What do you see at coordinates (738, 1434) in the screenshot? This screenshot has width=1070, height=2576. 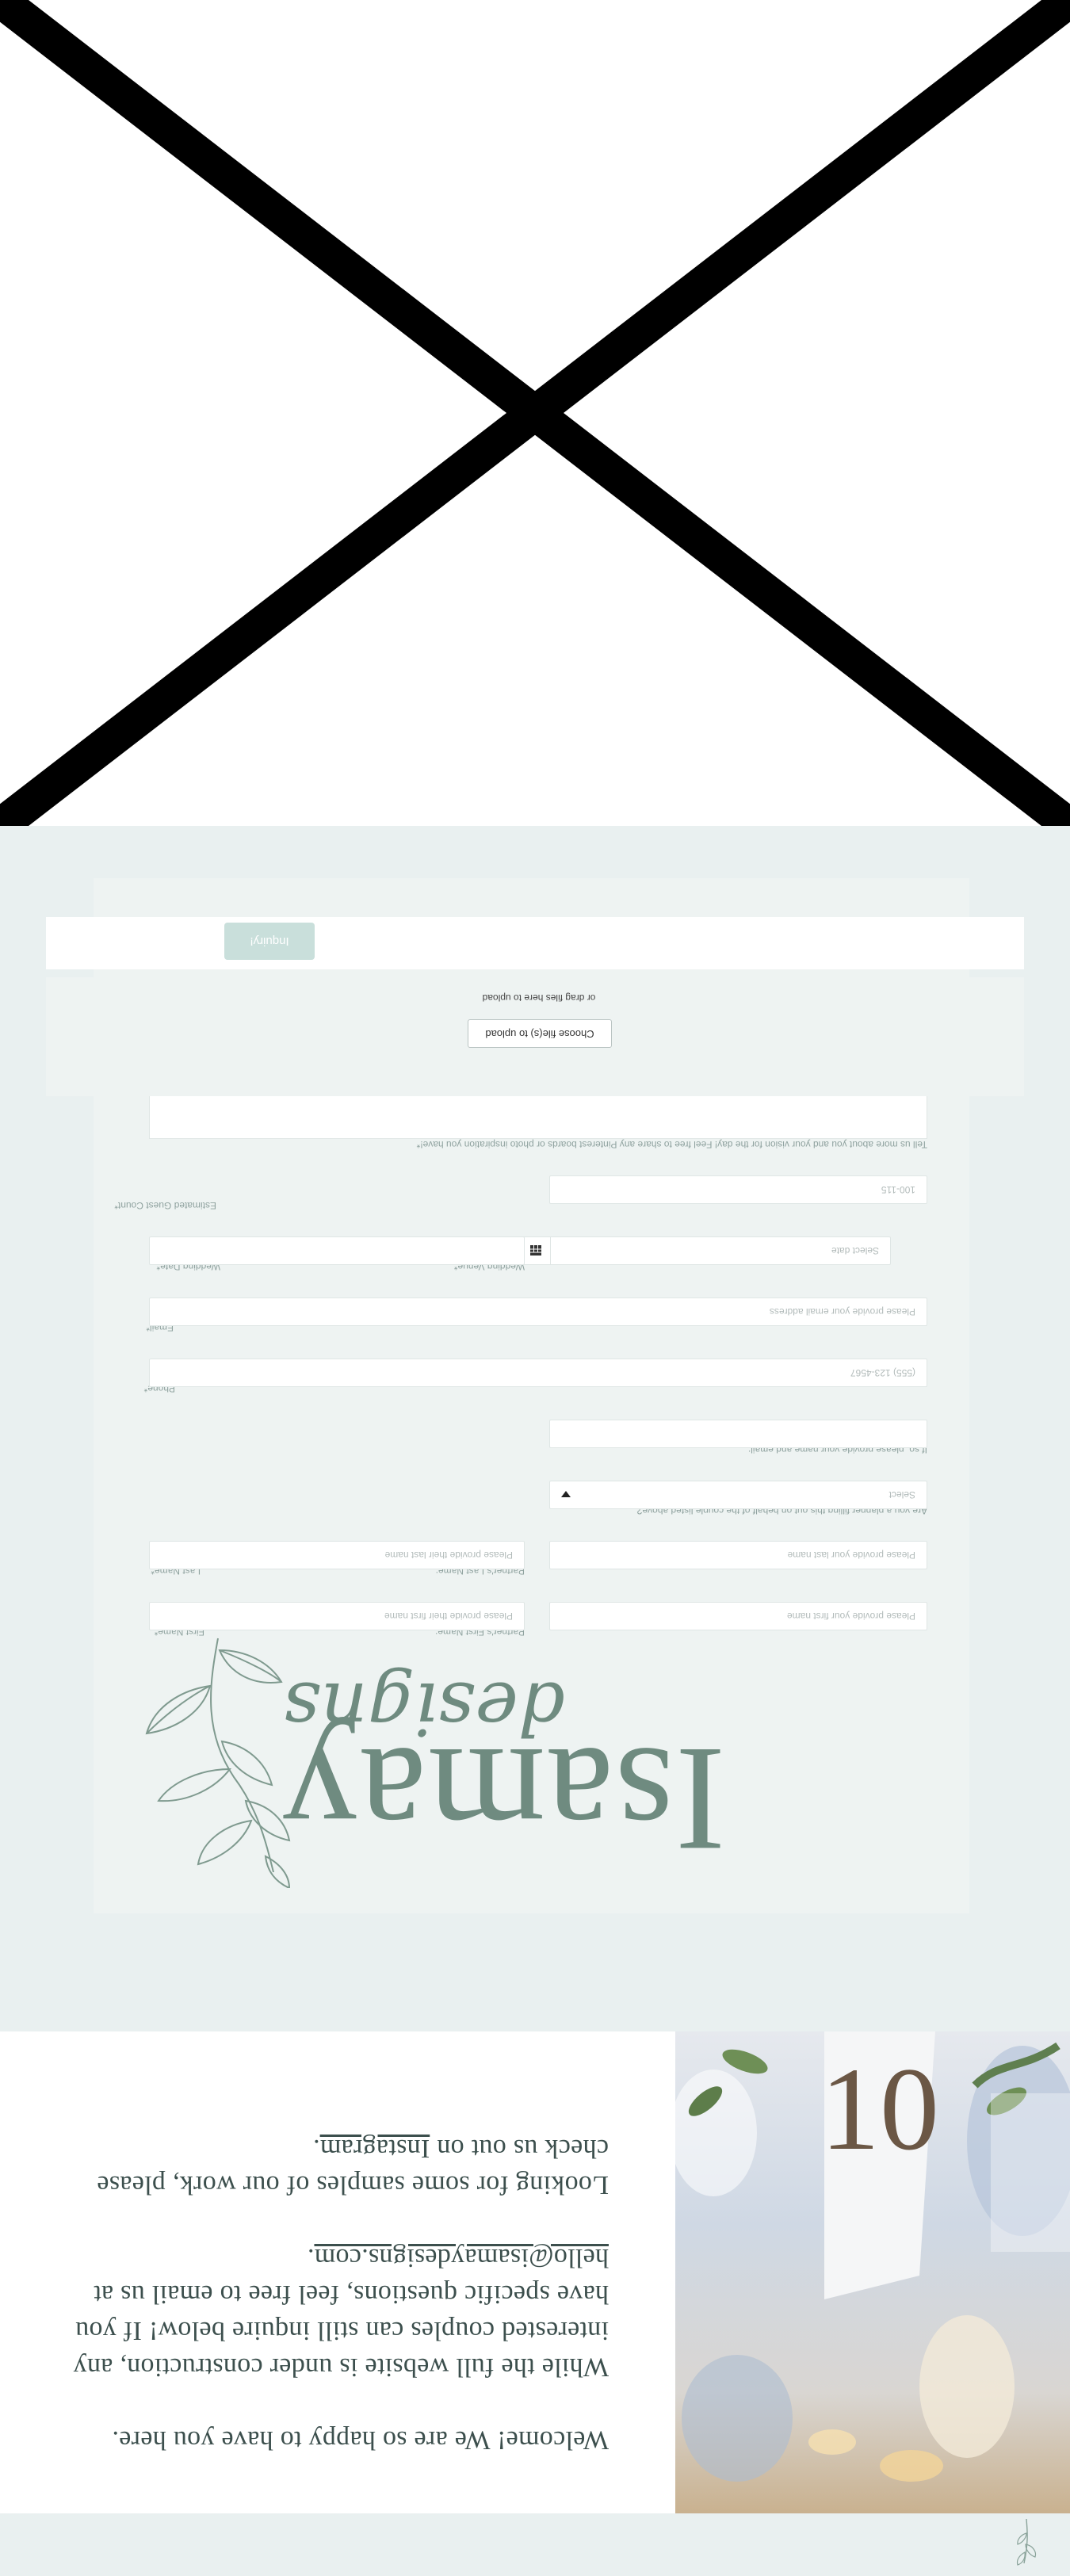 I see `planner-details-input` at bounding box center [738, 1434].